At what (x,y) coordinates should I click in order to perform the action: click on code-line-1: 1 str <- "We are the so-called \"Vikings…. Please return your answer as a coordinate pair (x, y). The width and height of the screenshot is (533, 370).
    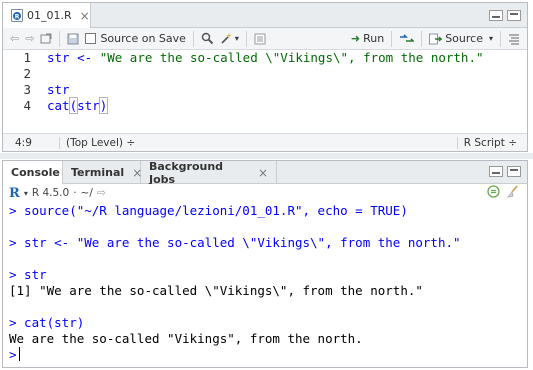
    Looking at the image, I should click on (265, 58).